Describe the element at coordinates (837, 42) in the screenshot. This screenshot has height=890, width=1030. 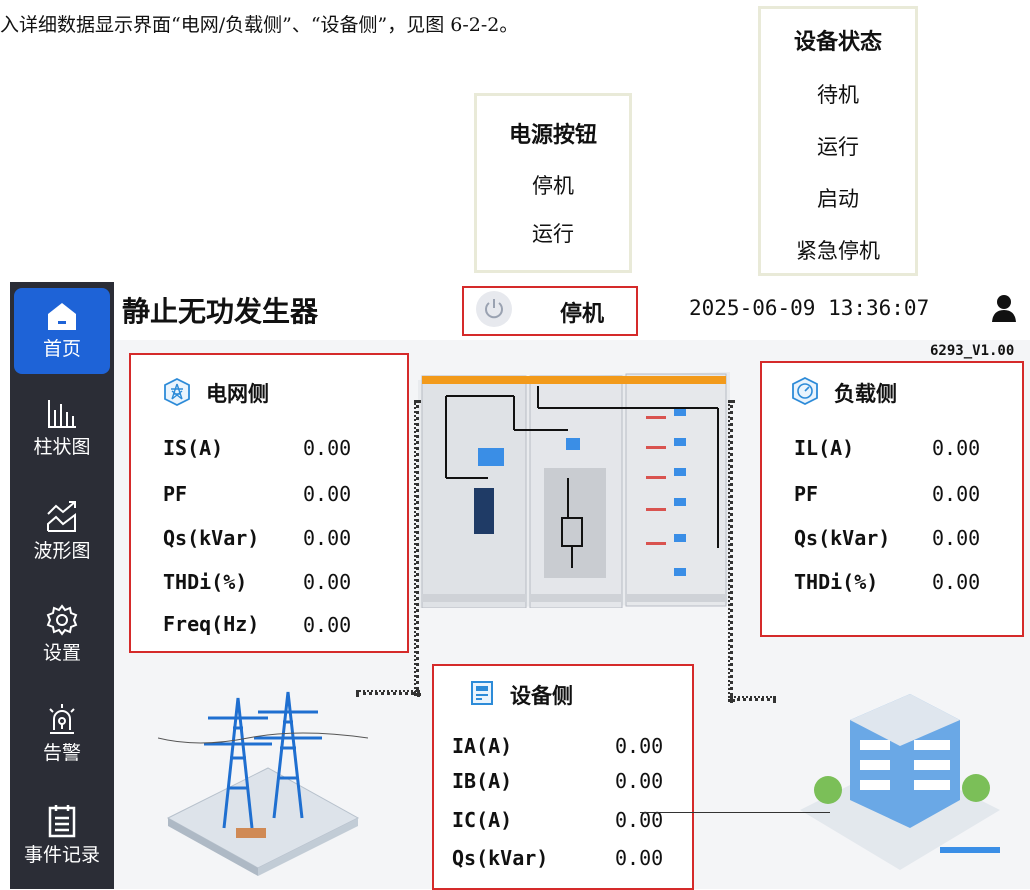
I see `callout-title: 设备状态` at that location.